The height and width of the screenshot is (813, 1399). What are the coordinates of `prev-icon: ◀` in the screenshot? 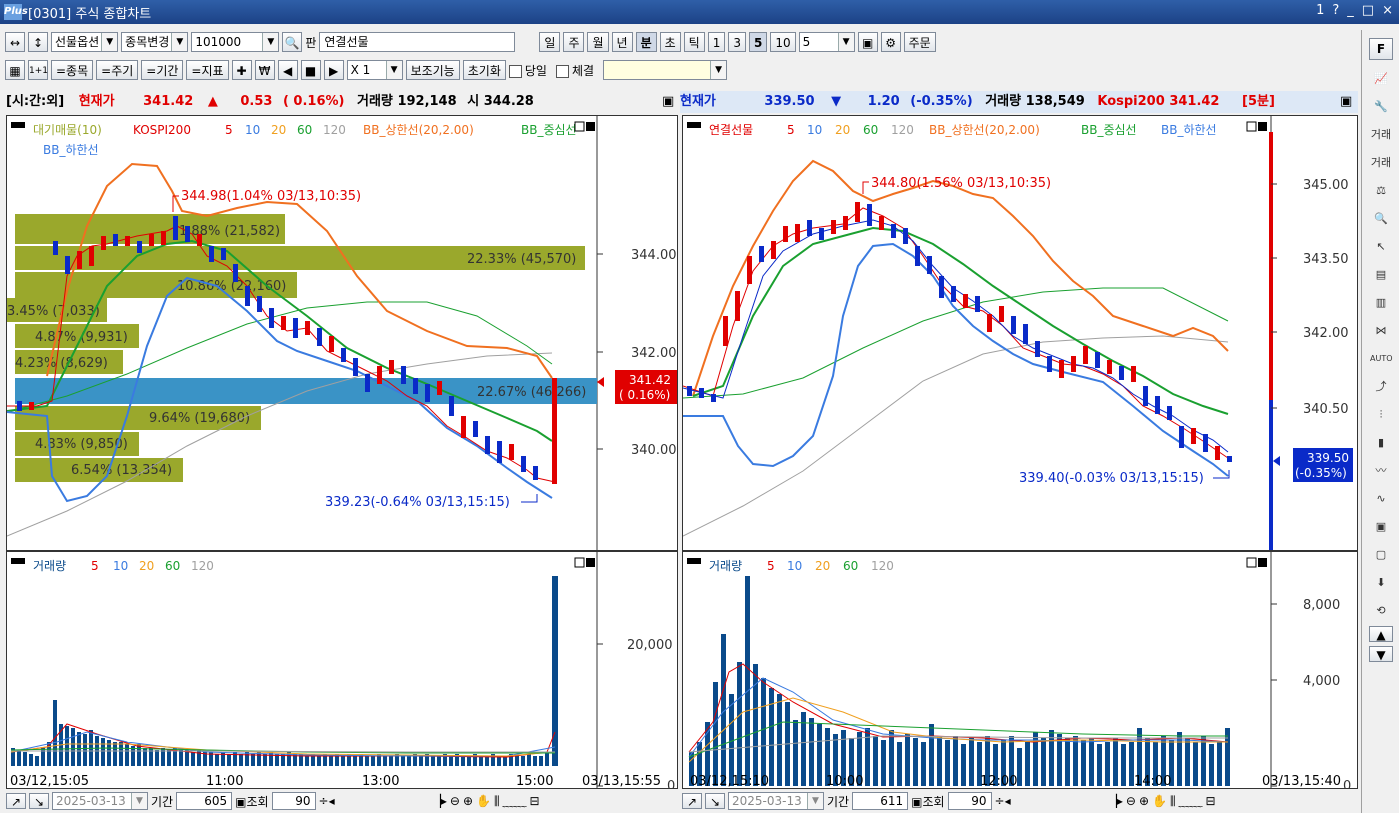 It's located at (287, 70).